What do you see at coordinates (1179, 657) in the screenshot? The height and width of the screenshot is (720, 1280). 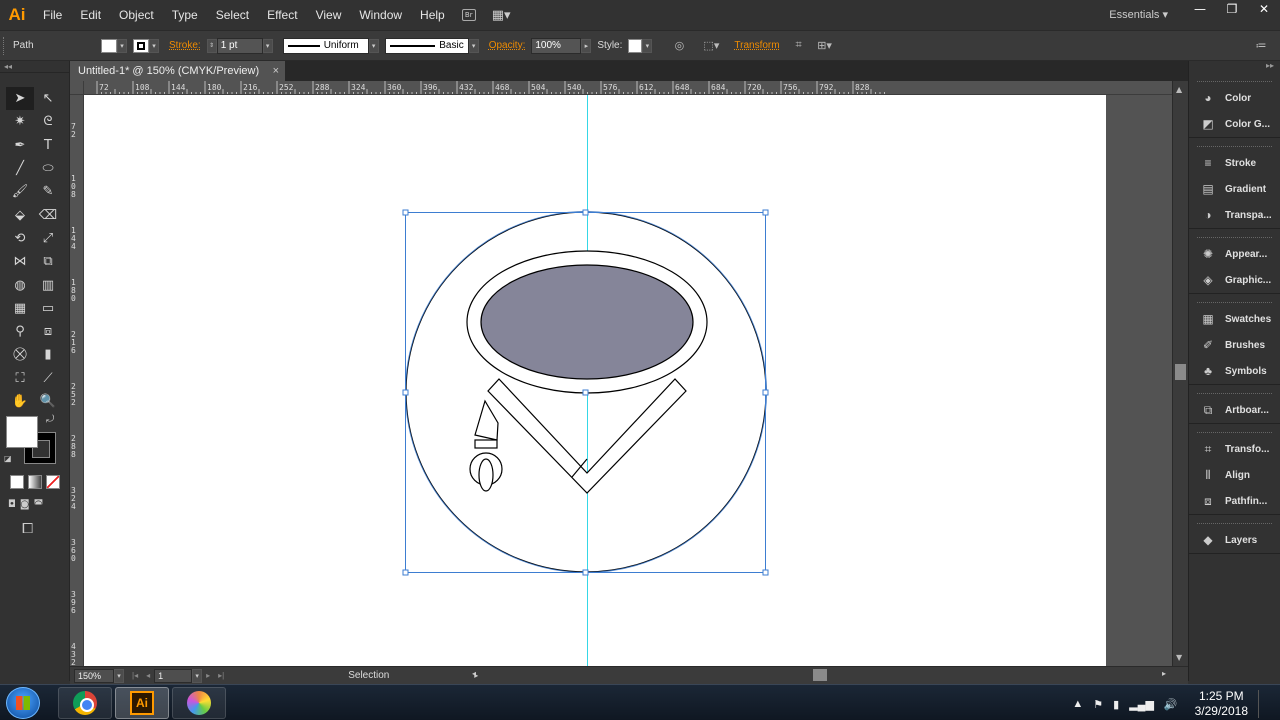 I see `scroll-down-icon: ▼` at bounding box center [1179, 657].